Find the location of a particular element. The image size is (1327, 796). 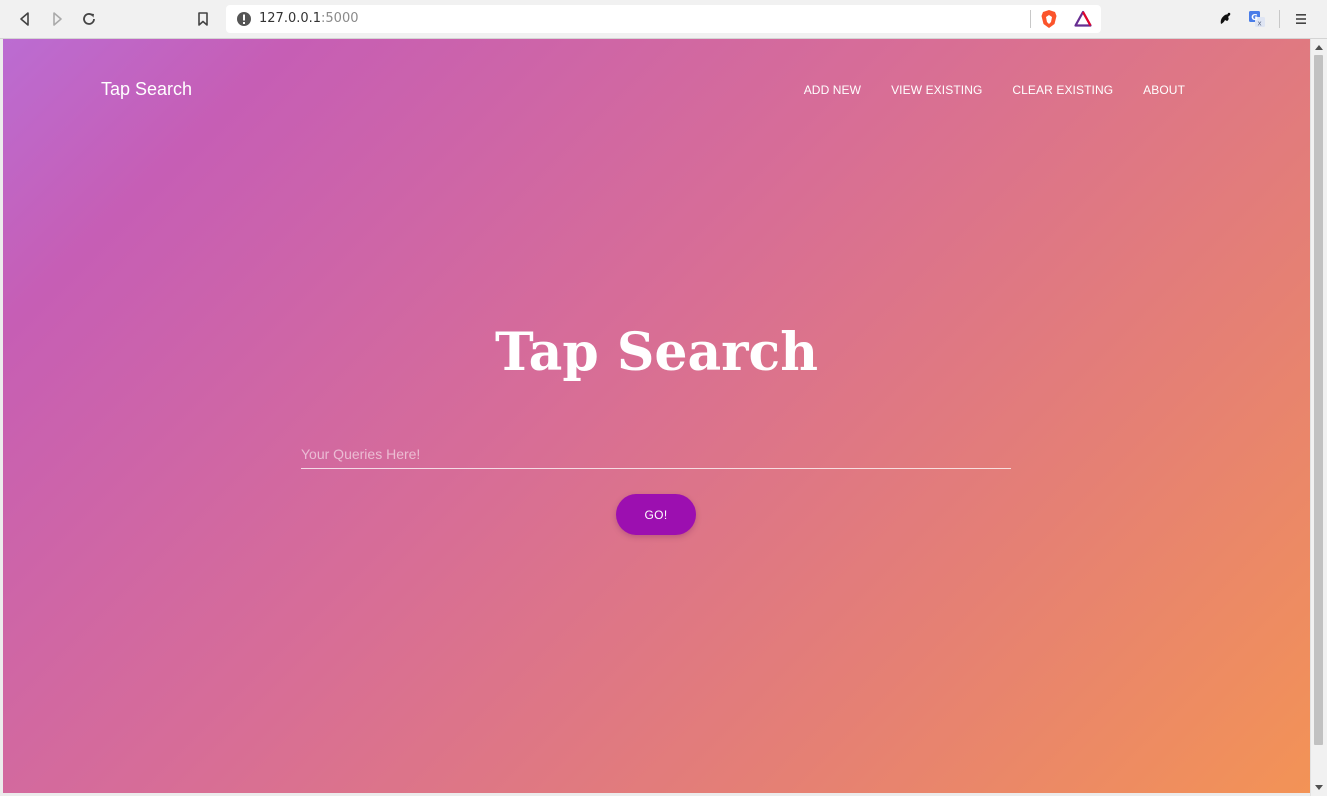

search-input is located at coordinates (656, 454).